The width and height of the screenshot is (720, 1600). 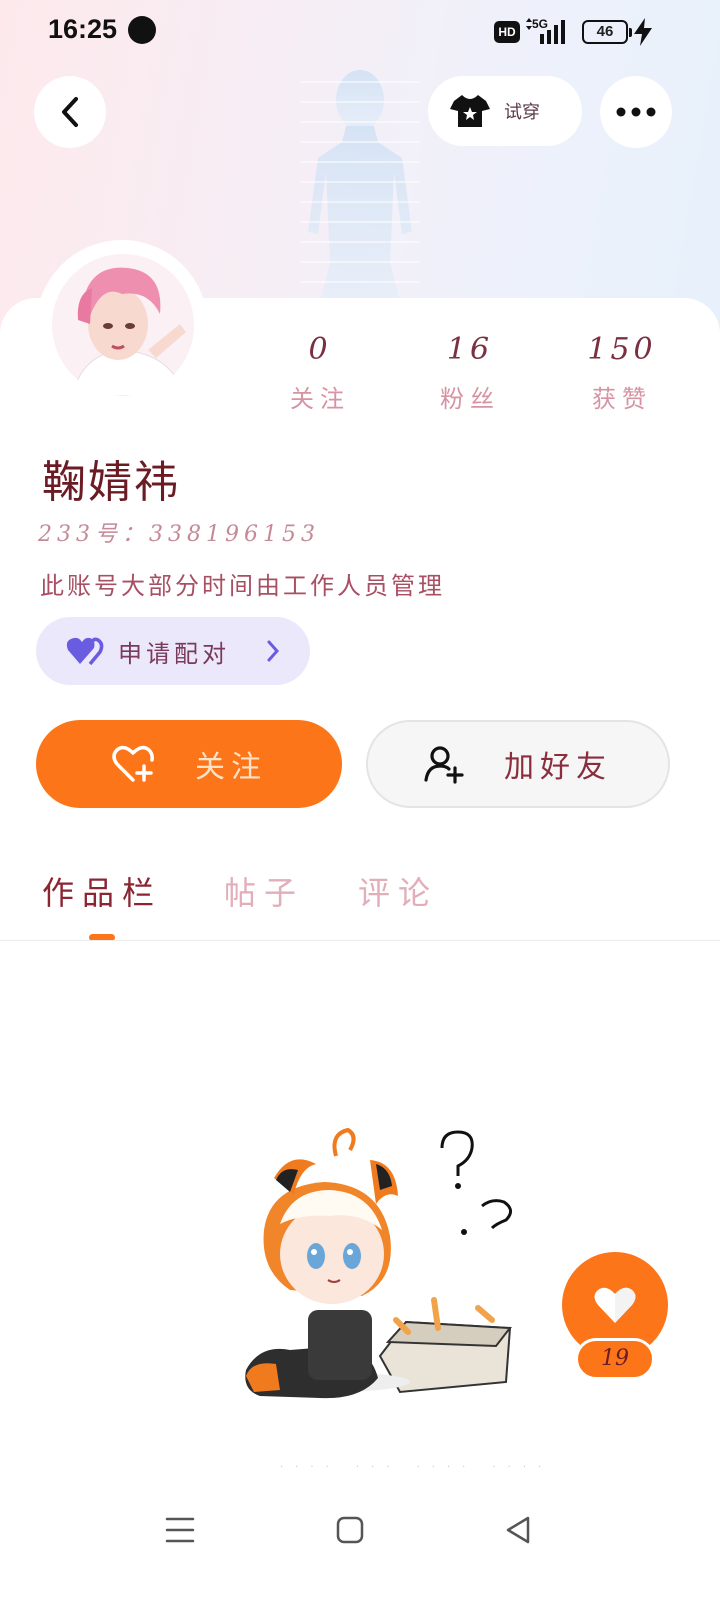 I want to click on avatar, so click(x=123, y=325).